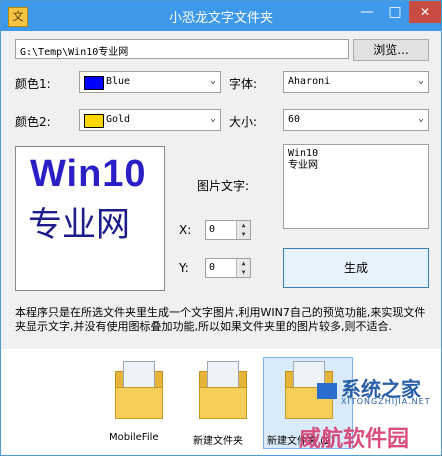  Describe the element at coordinates (367, 12) in the screenshot. I see `minimize-button: —` at that location.